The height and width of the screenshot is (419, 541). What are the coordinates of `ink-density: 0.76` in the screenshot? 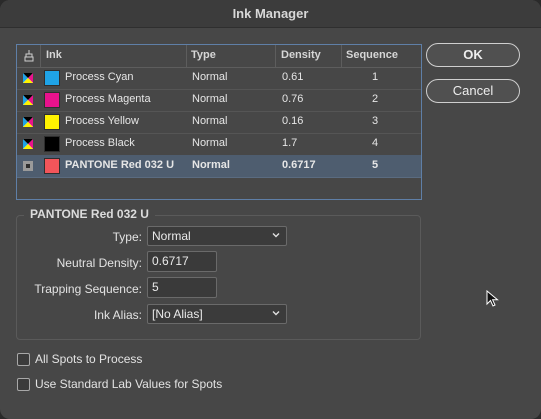 It's located at (293, 99).